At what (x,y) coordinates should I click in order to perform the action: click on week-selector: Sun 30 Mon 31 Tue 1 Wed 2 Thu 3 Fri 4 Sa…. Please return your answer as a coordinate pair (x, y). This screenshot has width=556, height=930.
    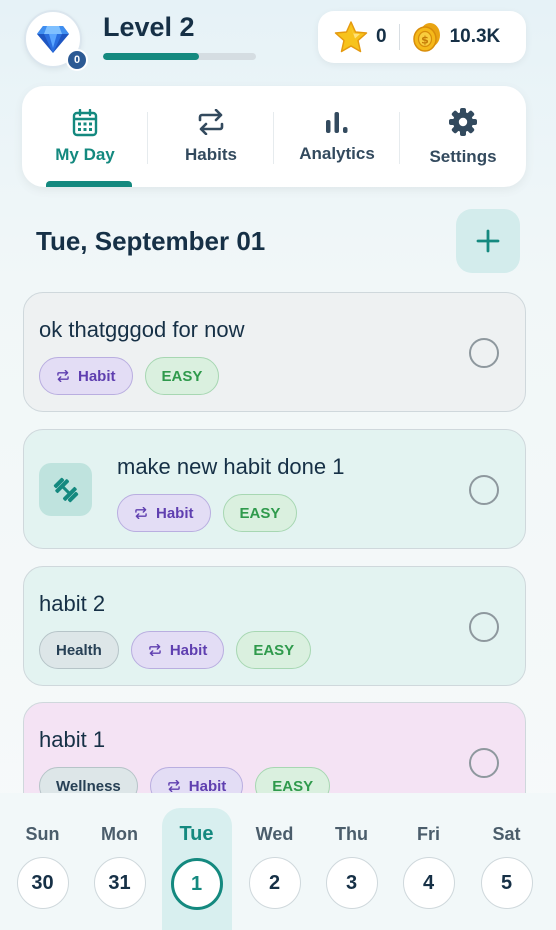
    Looking at the image, I should click on (278, 861).